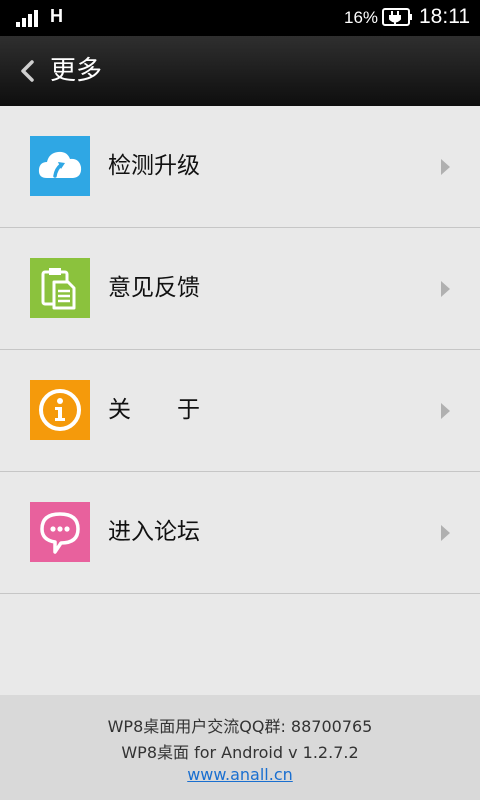 This screenshot has width=480, height=800. I want to click on menu-item-label: 进入论坛, so click(154, 532).